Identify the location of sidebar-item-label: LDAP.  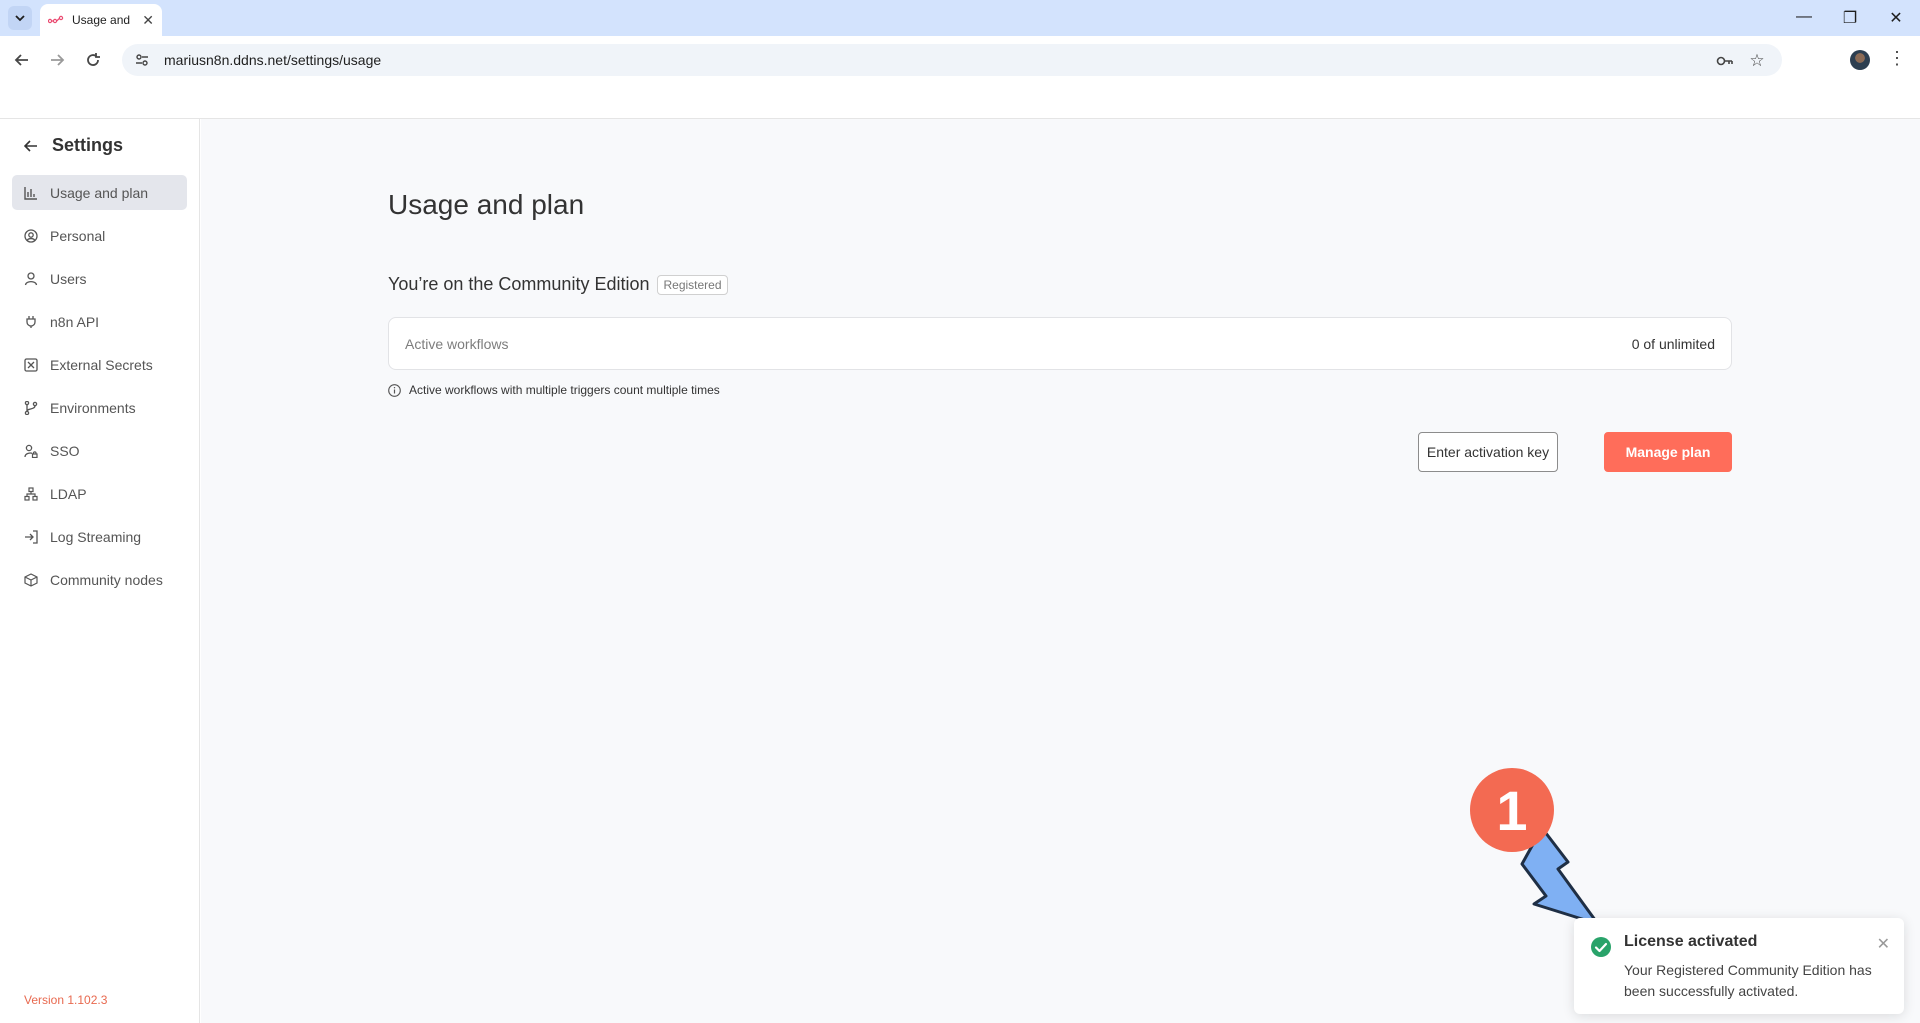
(68, 493).